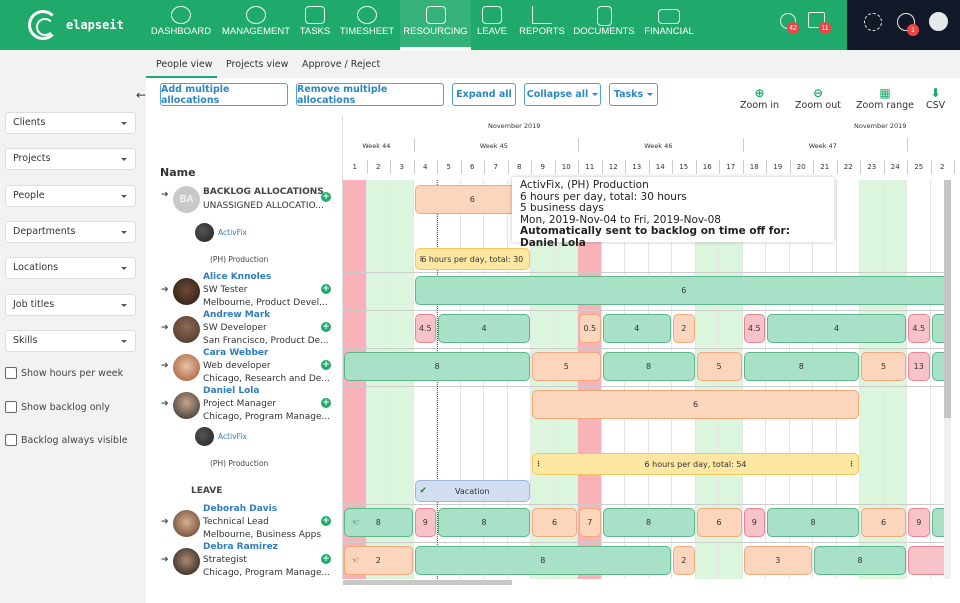 The width and height of the screenshot is (960, 603). Describe the element at coordinates (341, 64) in the screenshot. I see `tab-approve-reject: Approve / Reject` at that location.